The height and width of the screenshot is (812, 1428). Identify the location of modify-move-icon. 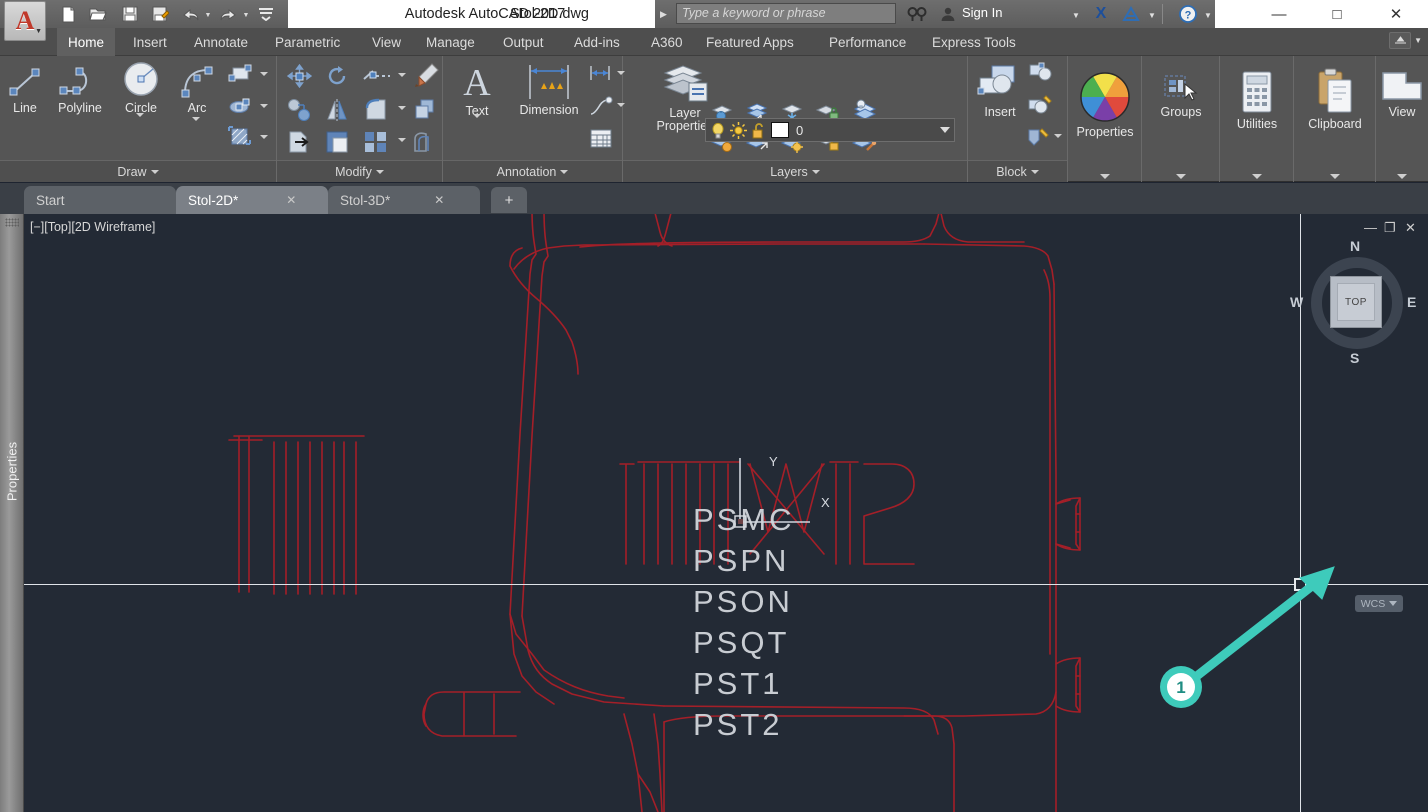
(299, 78).